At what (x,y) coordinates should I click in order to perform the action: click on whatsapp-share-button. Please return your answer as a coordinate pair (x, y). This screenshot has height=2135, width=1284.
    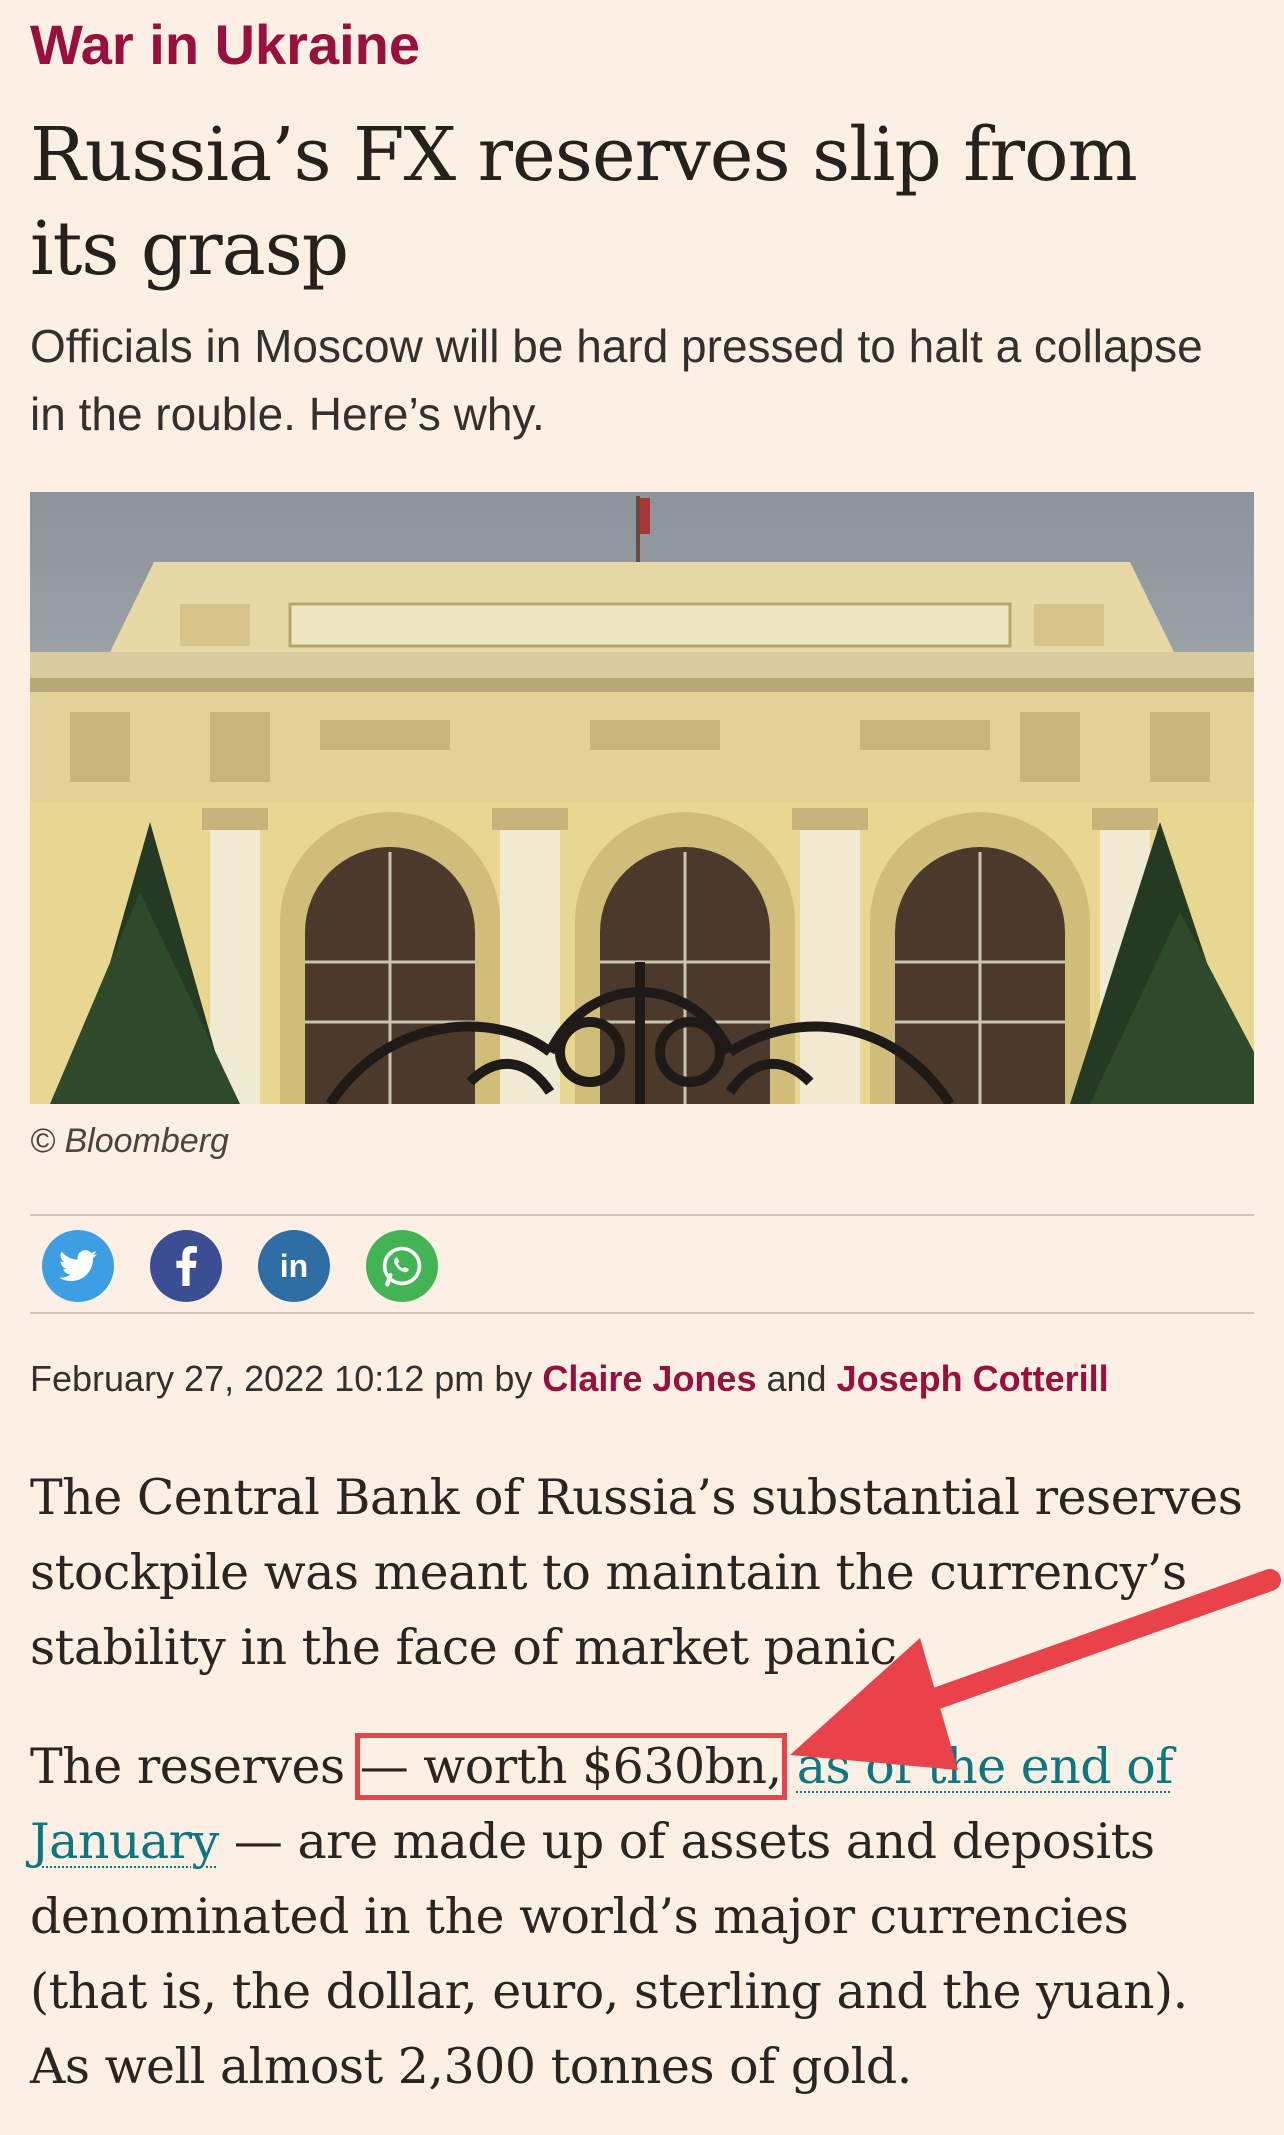
    Looking at the image, I should click on (402, 1266).